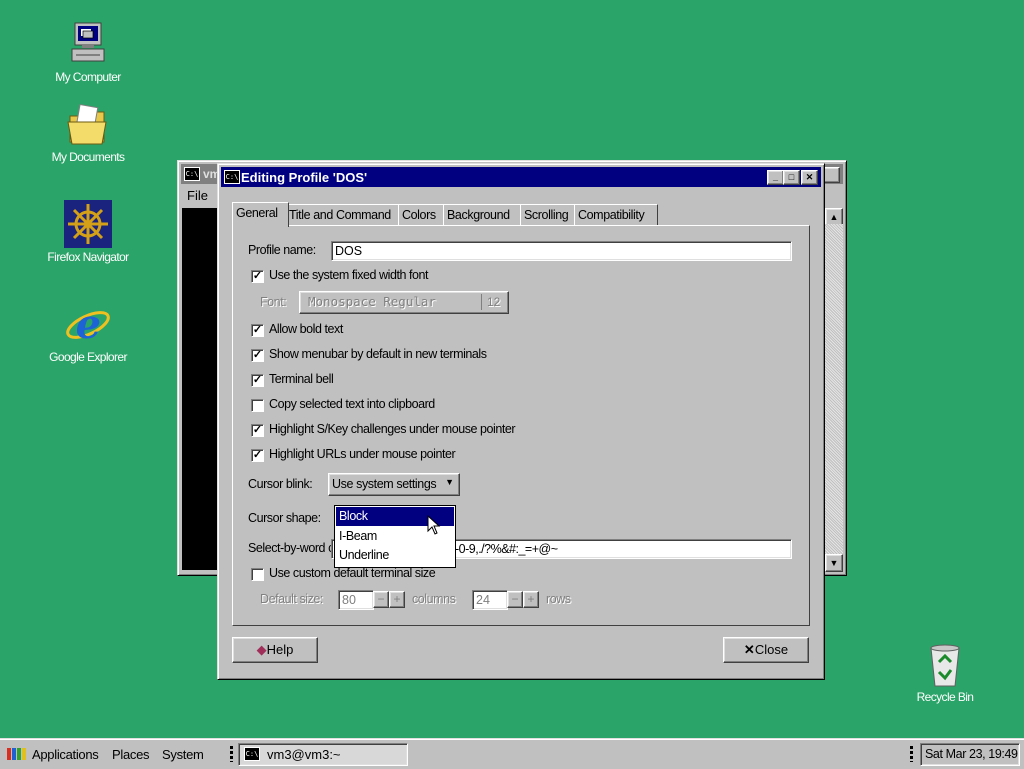  What do you see at coordinates (88, 257) in the screenshot?
I see `desktop-icon-label: Firefox Navigator` at bounding box center [88, 257].